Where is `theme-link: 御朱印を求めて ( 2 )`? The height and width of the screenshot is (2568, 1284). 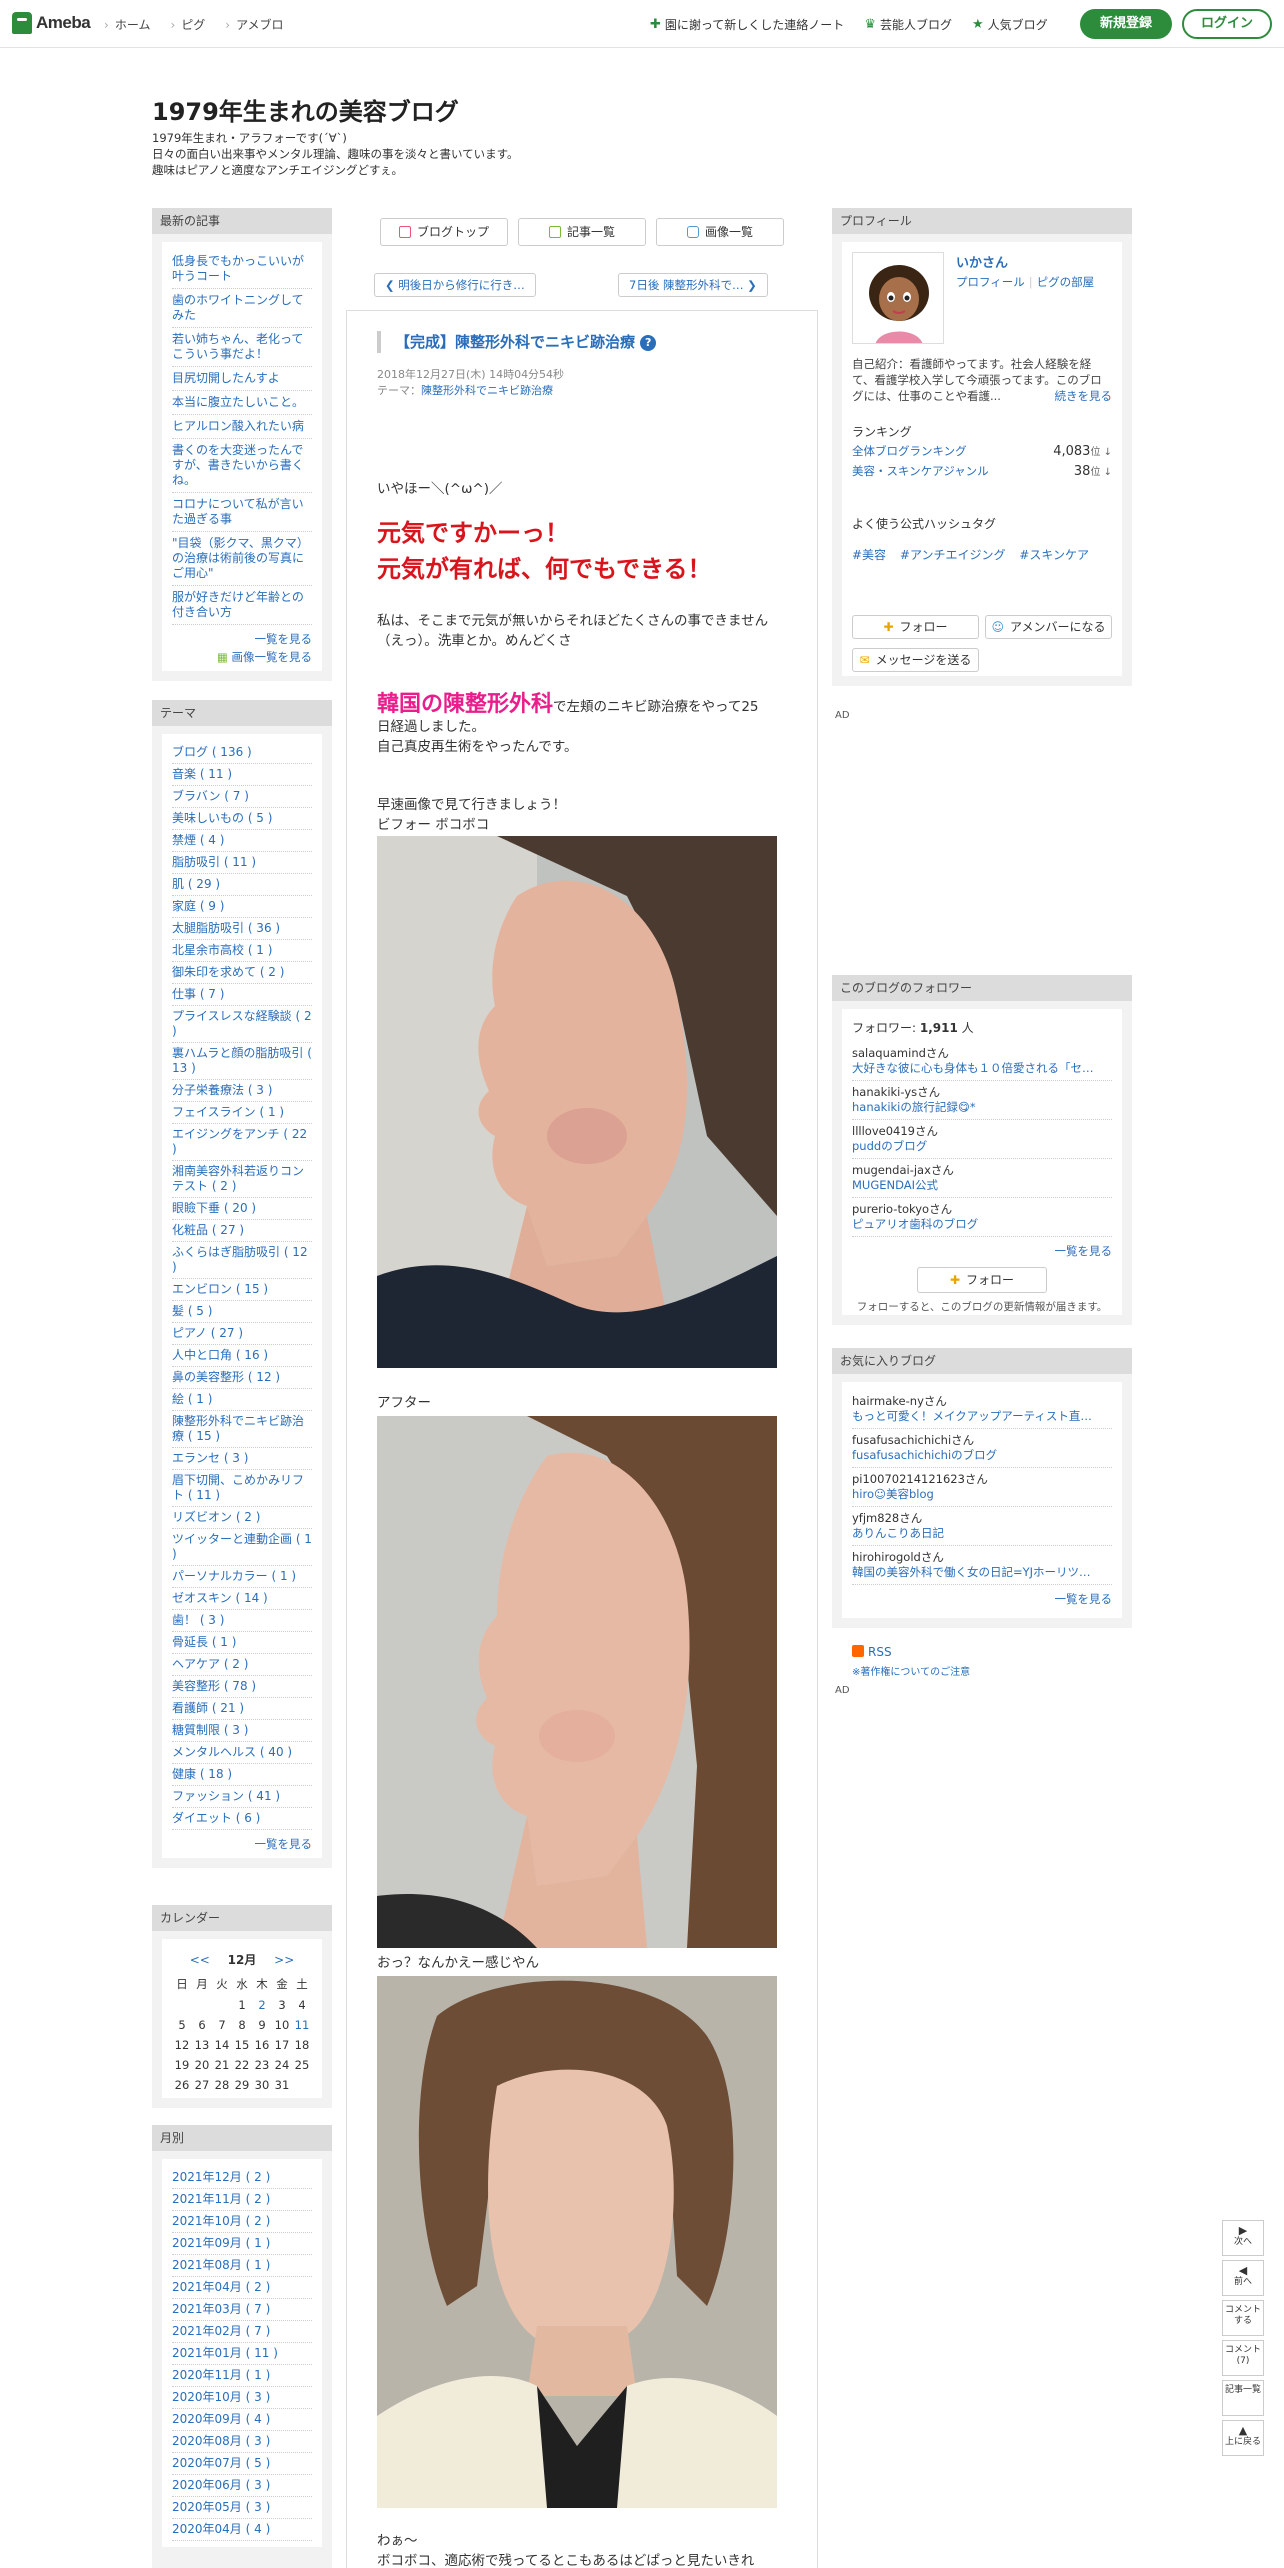
theme-link: 御朱印を求めて ( 2 ) is located at coordinates (242, 973).